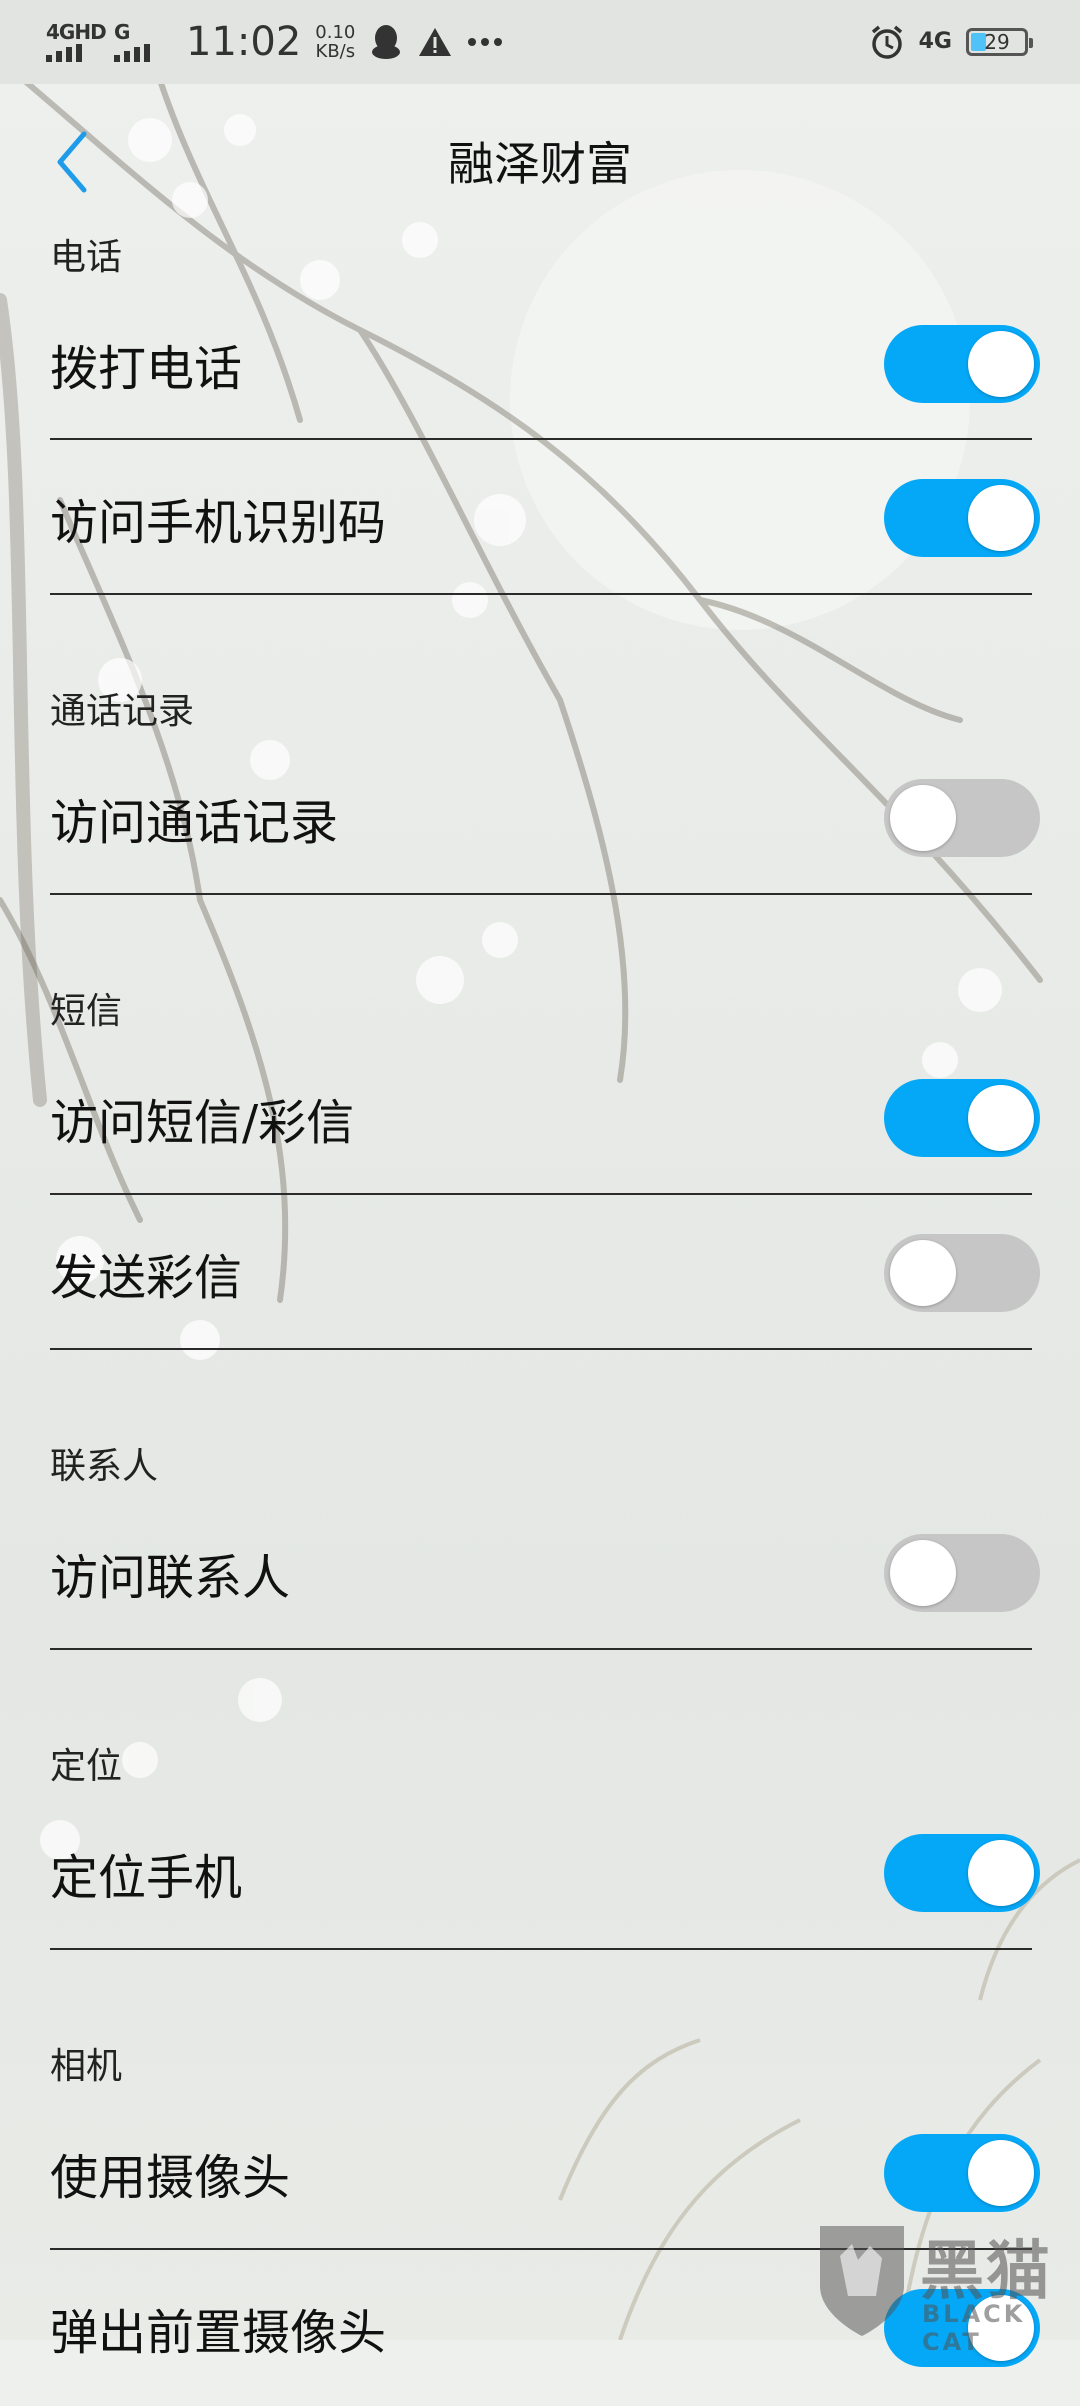 This screenshot has height=2406, width=1080. Describe the element at coordinates (146, 369) in the screenshot. I see `permission-label: 拨打电话` at that location.